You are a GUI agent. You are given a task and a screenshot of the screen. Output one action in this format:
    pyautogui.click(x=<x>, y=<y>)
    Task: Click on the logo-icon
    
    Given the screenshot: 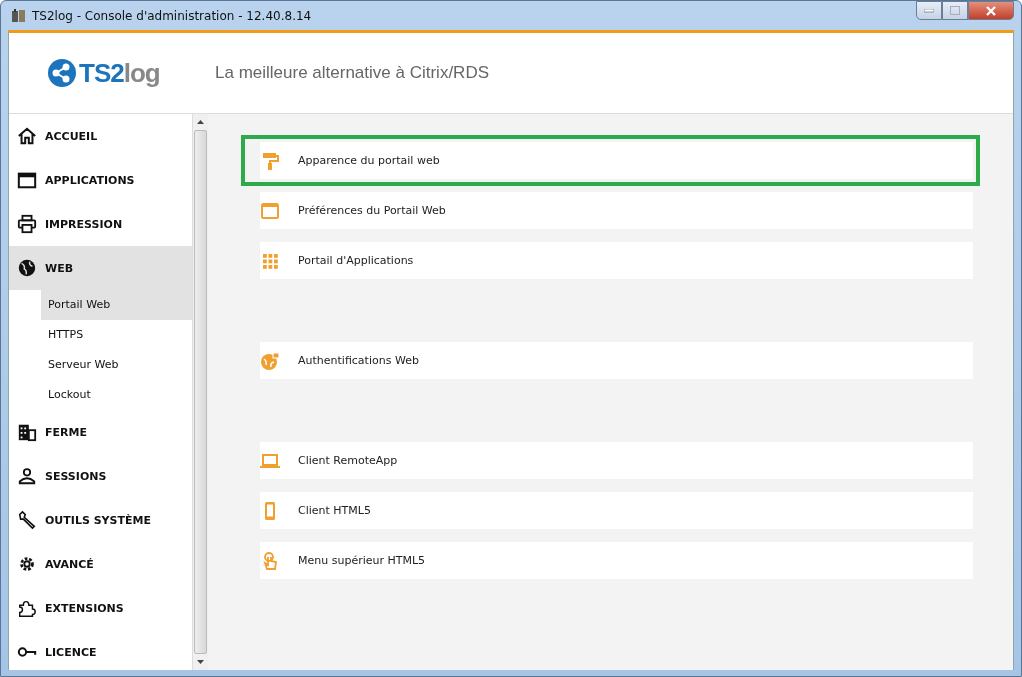 What is the action you would take?
    pyautogui.click(x=62, y=73)
    